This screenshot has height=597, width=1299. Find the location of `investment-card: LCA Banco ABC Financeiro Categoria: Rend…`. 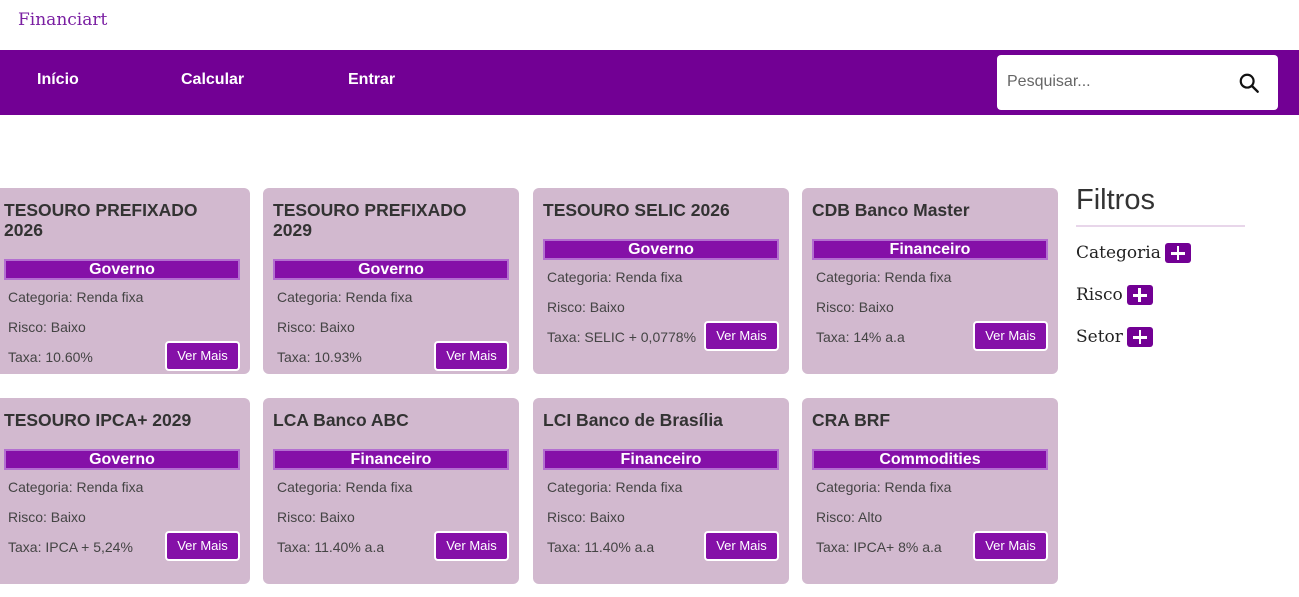

investment-card: LCA Banco ABC Financeiro Categoria: Rend… is located at coordinates (391, 491).